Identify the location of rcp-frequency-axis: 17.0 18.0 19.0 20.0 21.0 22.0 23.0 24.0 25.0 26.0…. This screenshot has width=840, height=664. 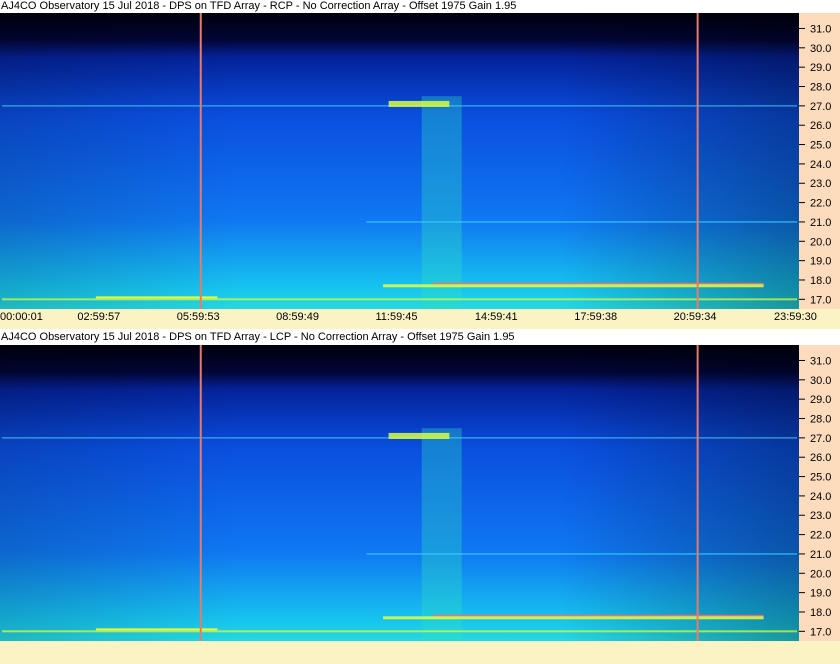
(819, 161).